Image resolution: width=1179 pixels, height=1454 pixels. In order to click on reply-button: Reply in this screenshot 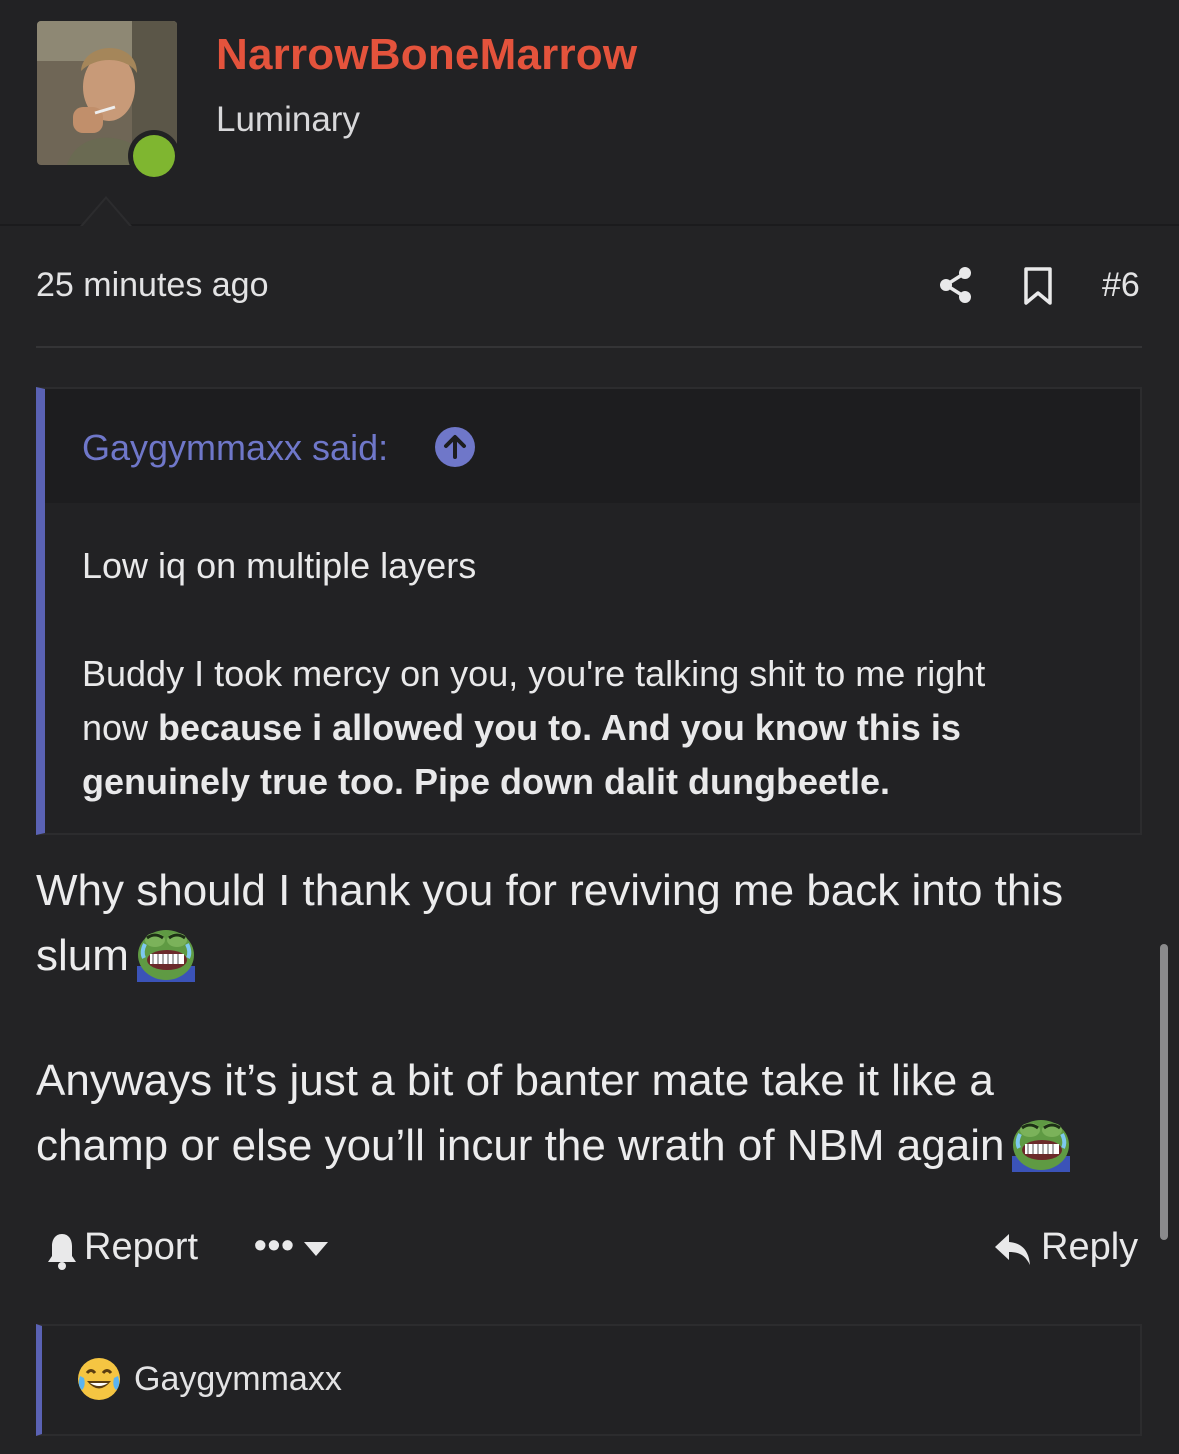, I will do `click(1089, 1247)`.